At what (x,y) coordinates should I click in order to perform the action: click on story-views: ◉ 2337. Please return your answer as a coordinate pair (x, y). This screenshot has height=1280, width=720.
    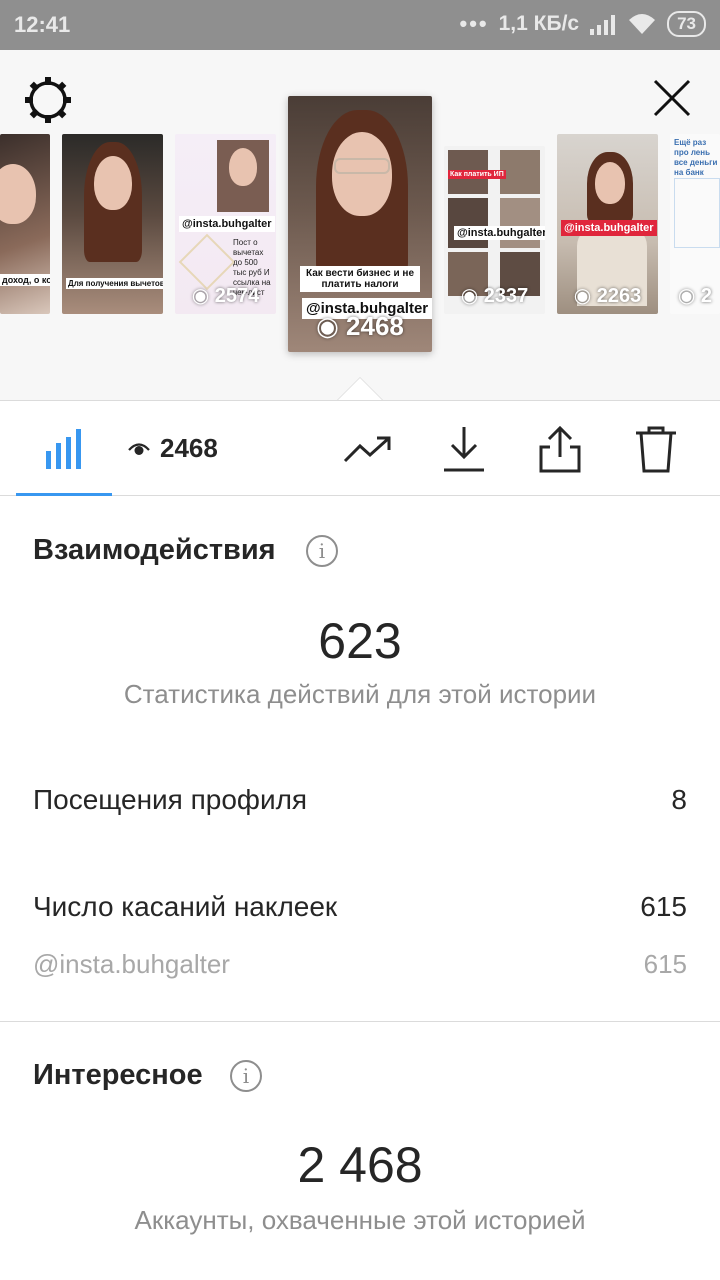
    Looking at the image, I should click on (494, 296).